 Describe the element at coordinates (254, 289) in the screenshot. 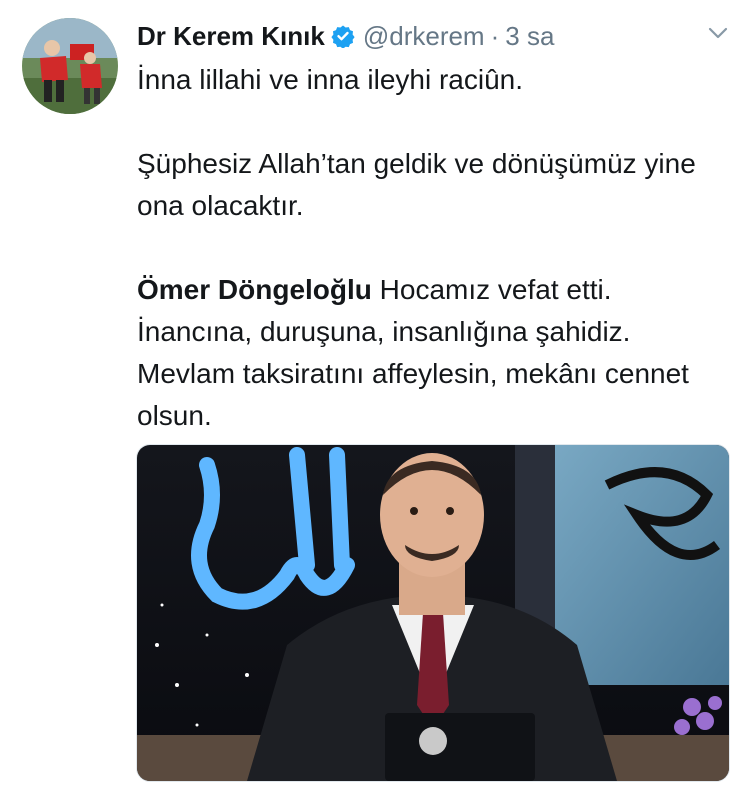

I see `mentioned-name: Ömer Döngeloğlu` at that location.